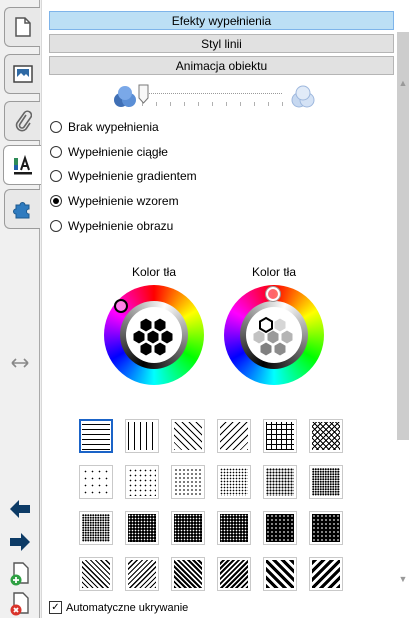 The width and height of the screenshot is (412, 618). What do you see at coordinates (403, 83) in the screenshot?
I see `scroll-up-icon: ▲` at bounding box center [403, 83].